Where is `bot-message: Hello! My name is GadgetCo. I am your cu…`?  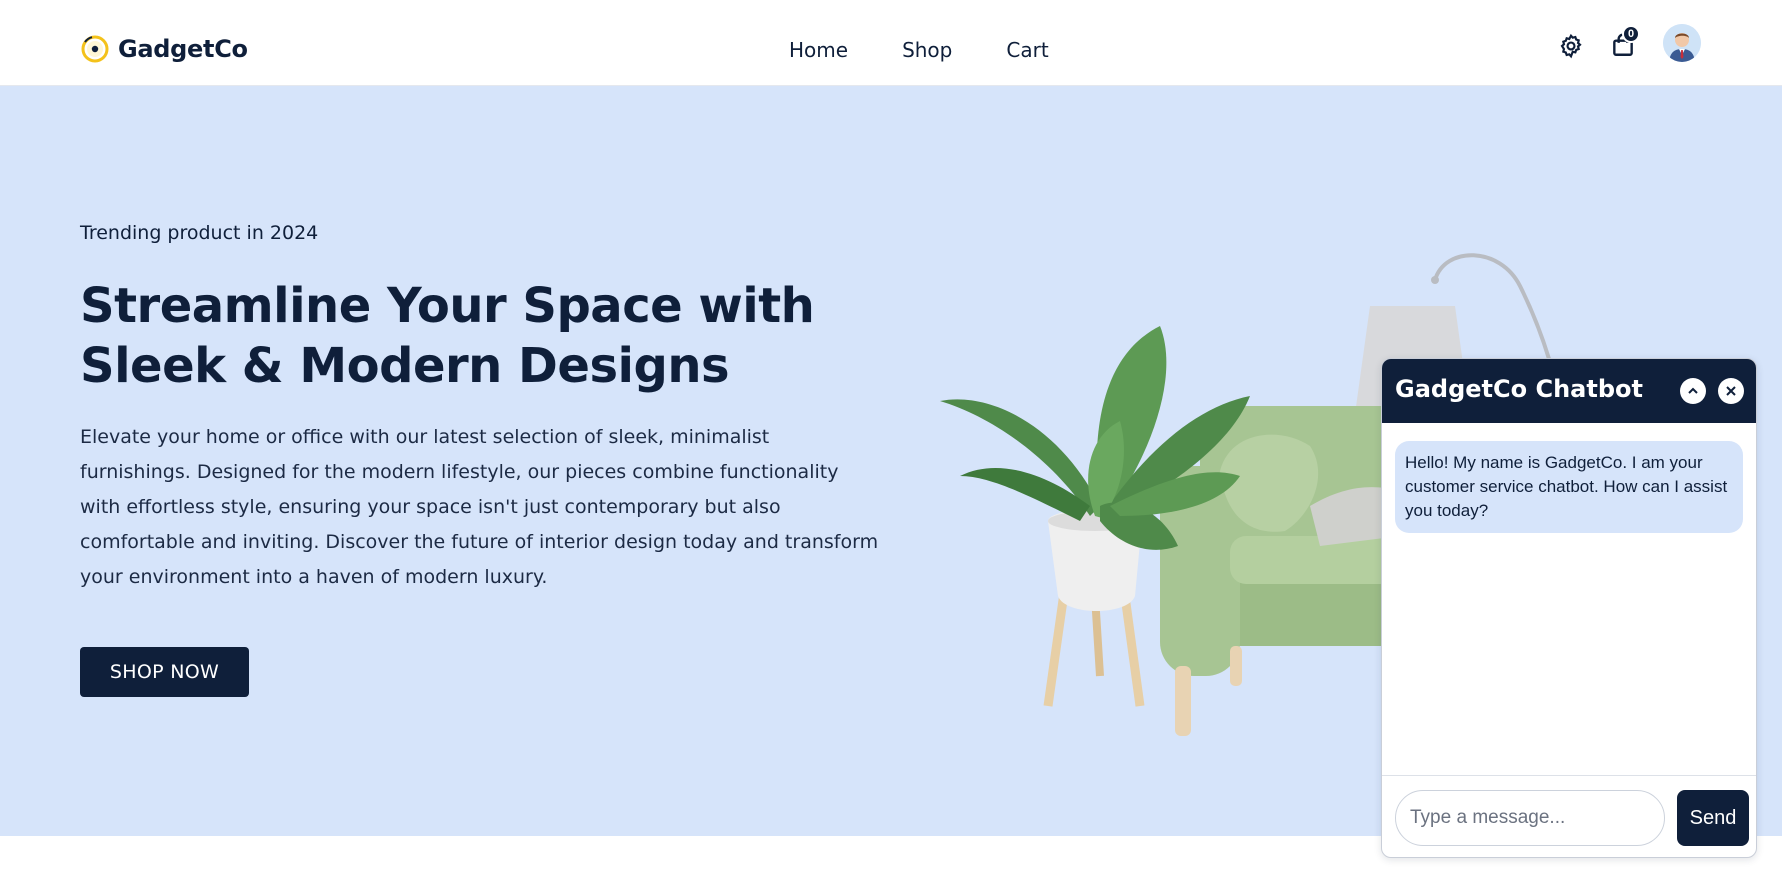 bot-message: Hello! My name is GadgetCo. I am your cu… is located at coordinates (1569, 487).